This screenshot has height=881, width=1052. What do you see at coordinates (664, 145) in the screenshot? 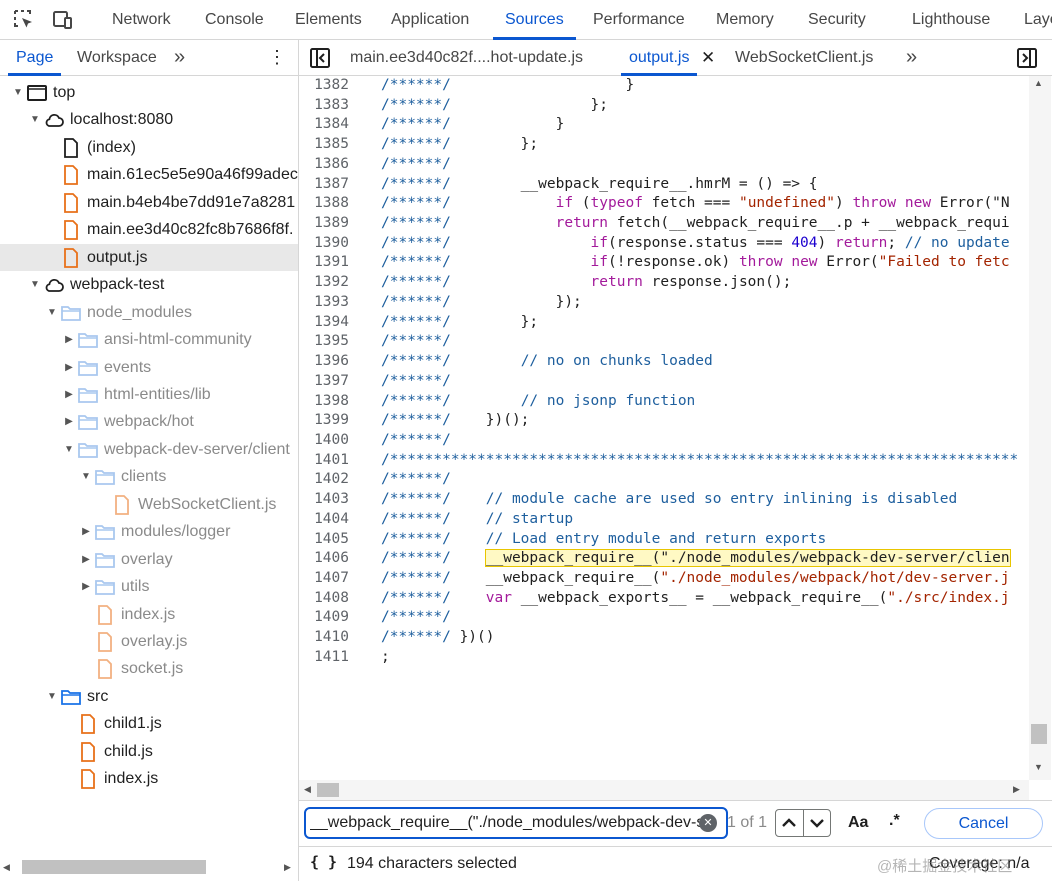
I see `code-line: 1385 /******/ };` at bounding box center [664, 145].